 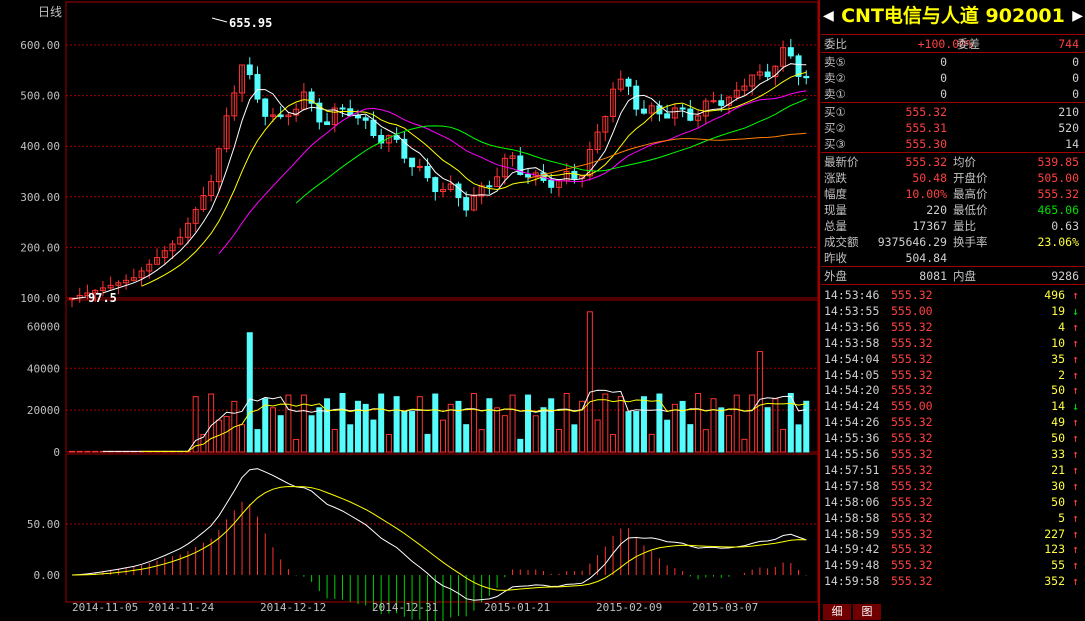 What do you see at coordinates (1058, 422) in the screenshot?
I see `tick-volume: 49` at bounding box center [1058, 422].